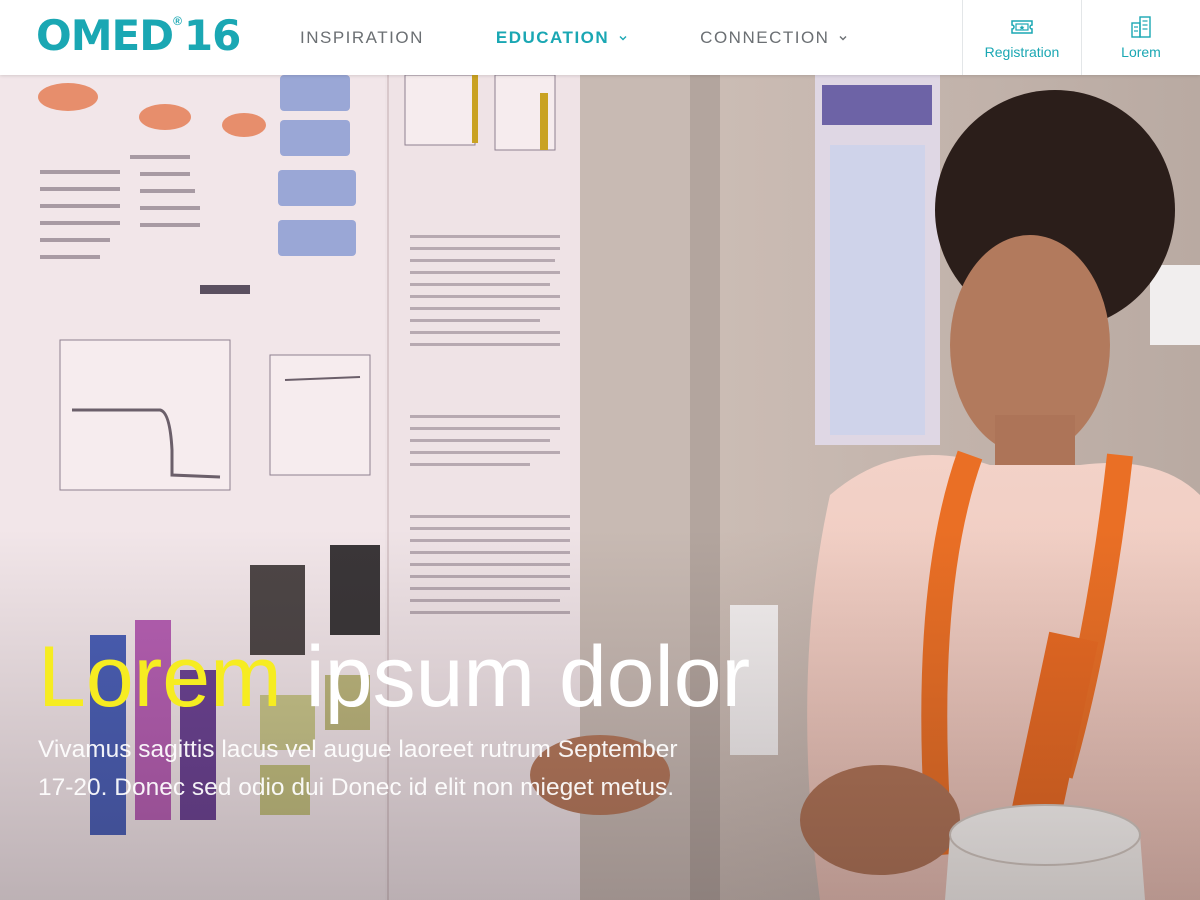  I want to click on lorem-button: Lorem, so click(1140, 37).